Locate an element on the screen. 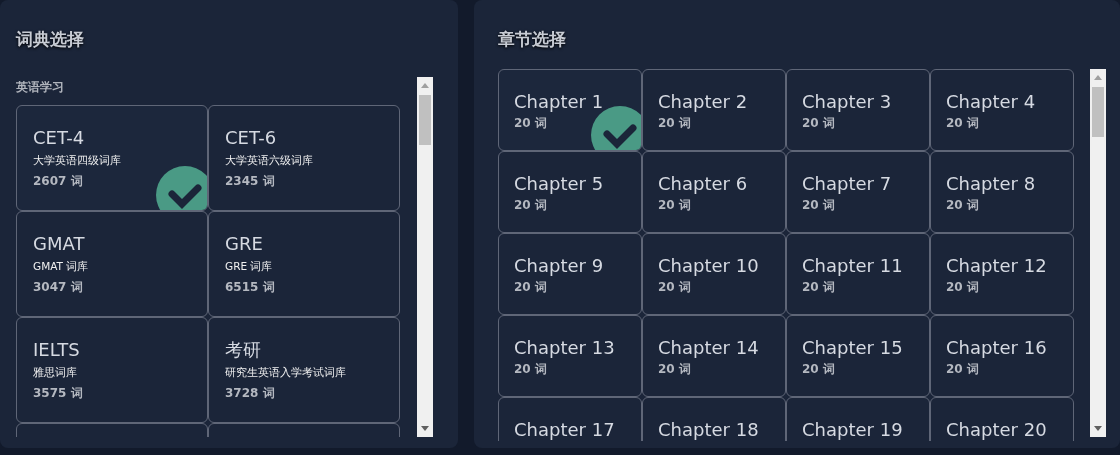 Image resolution: width=1120 pixels, height=455 pixels. dictionary-name: CET-6 is located at coordinates (251, 138).